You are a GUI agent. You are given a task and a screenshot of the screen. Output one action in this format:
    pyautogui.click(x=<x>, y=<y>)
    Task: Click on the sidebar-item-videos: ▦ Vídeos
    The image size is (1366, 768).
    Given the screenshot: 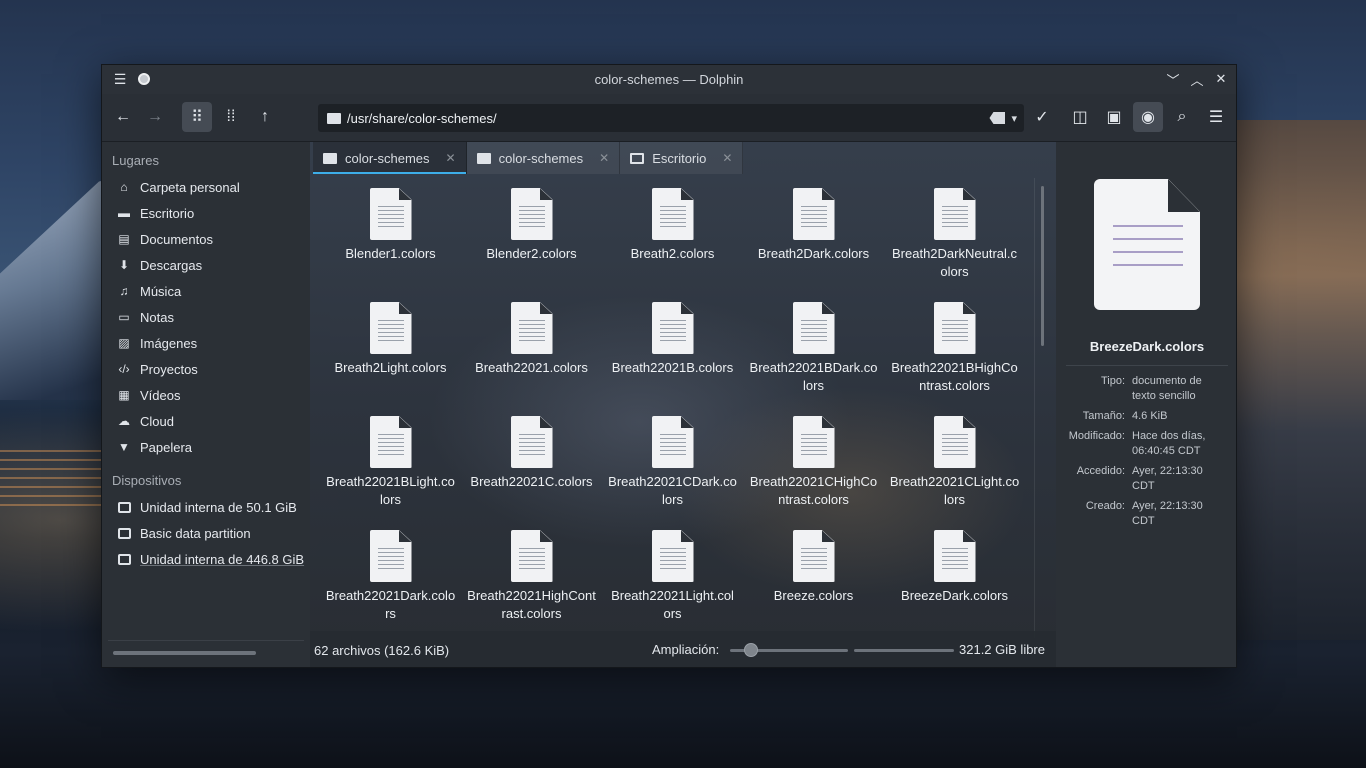 What is the action you would take?
    pyautogui.click(x=206, y=395)
    